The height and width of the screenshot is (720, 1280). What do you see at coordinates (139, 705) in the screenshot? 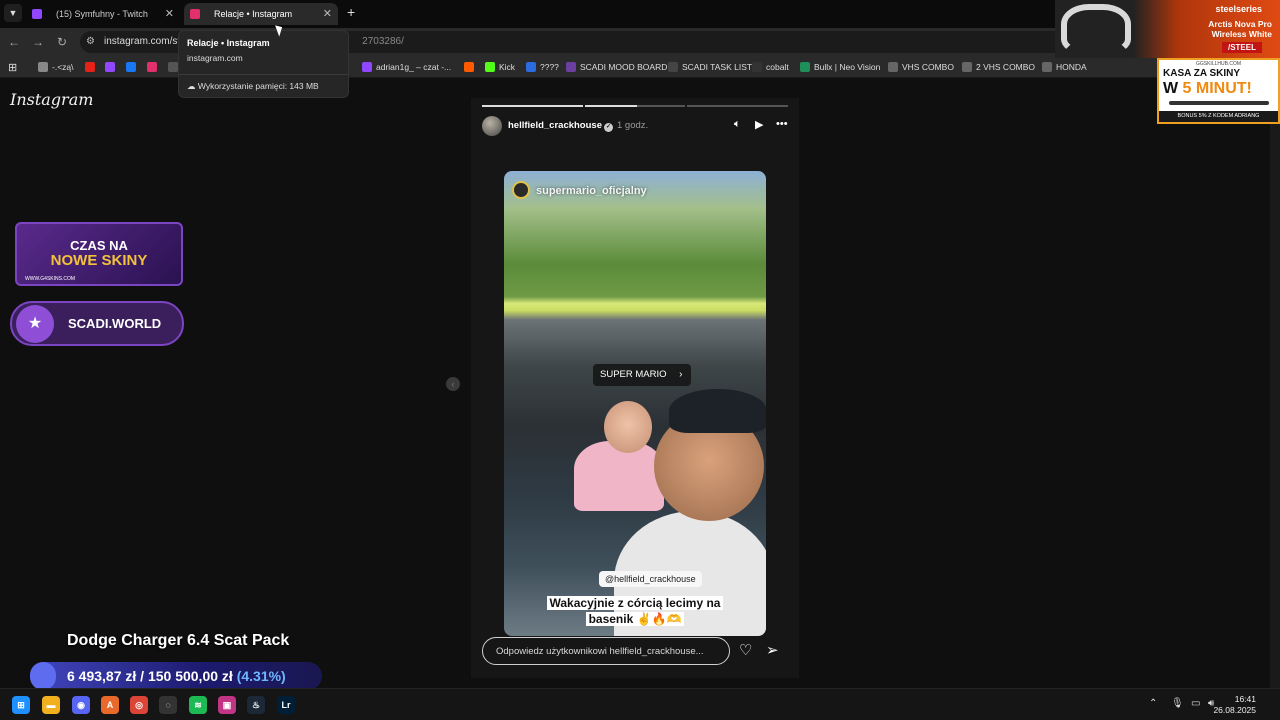
I see `chrome-icon: ◎` at bounding box center [139, 705].